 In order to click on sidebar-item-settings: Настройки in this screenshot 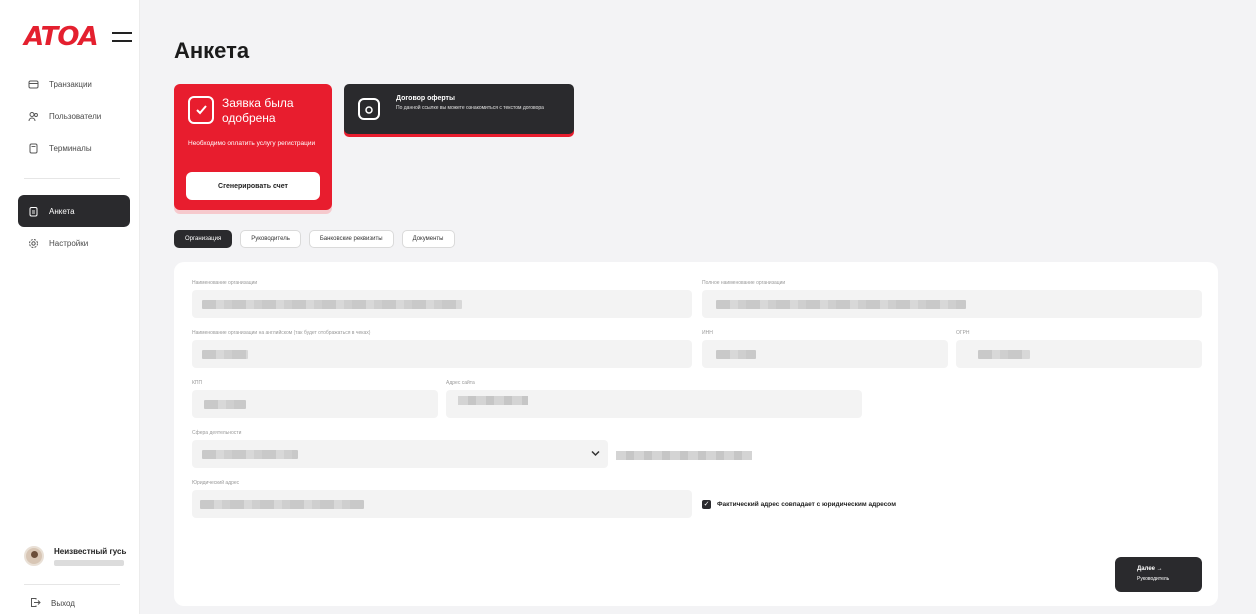, I will do `click(74, 243)`.